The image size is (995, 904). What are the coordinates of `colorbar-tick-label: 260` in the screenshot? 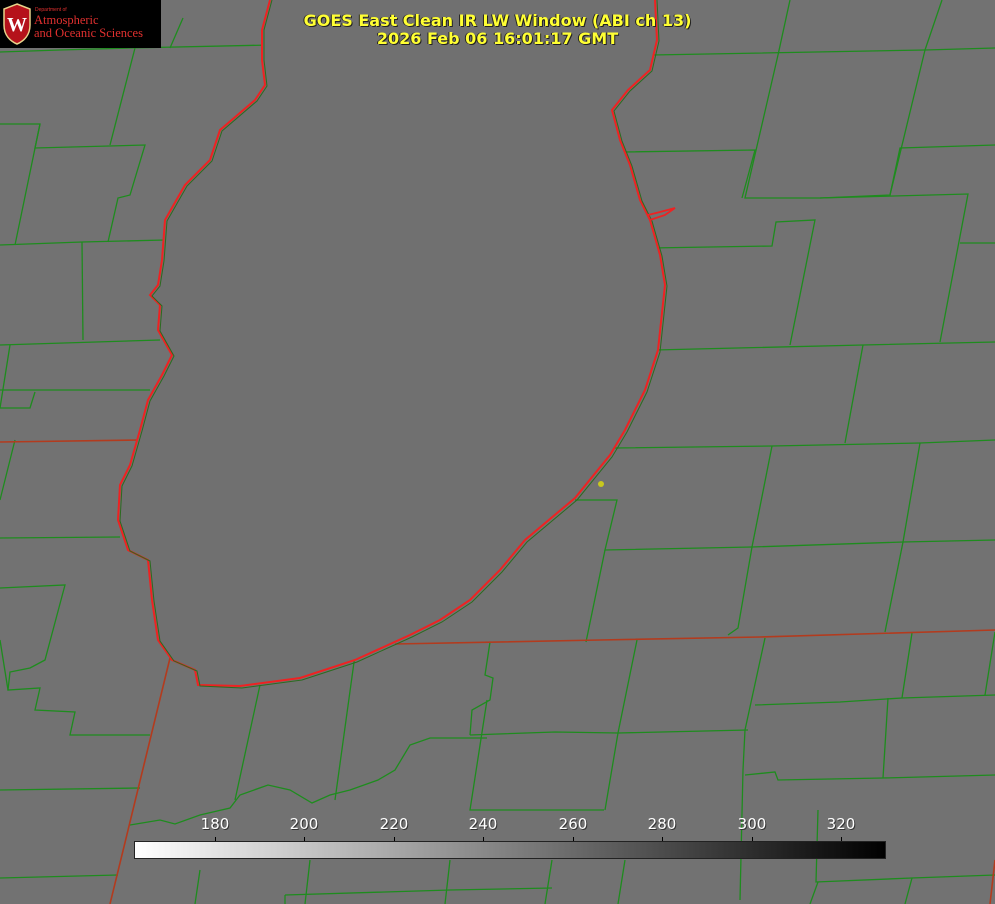 It's located at (573, 824).